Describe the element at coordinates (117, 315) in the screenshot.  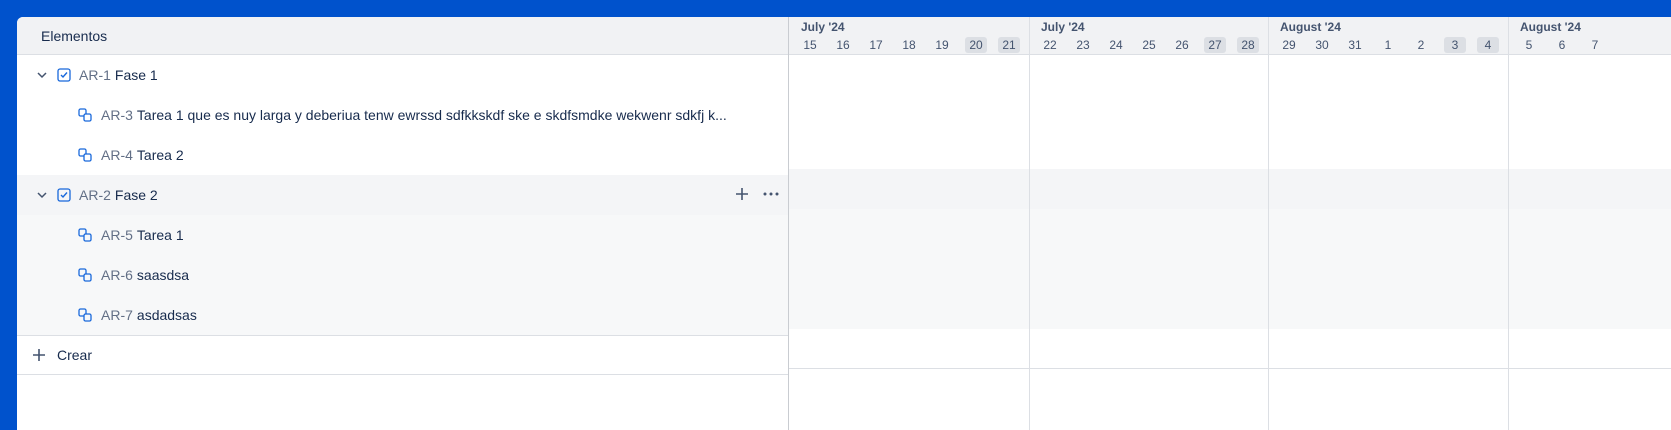
I see `item-key: AR-7` at that location.